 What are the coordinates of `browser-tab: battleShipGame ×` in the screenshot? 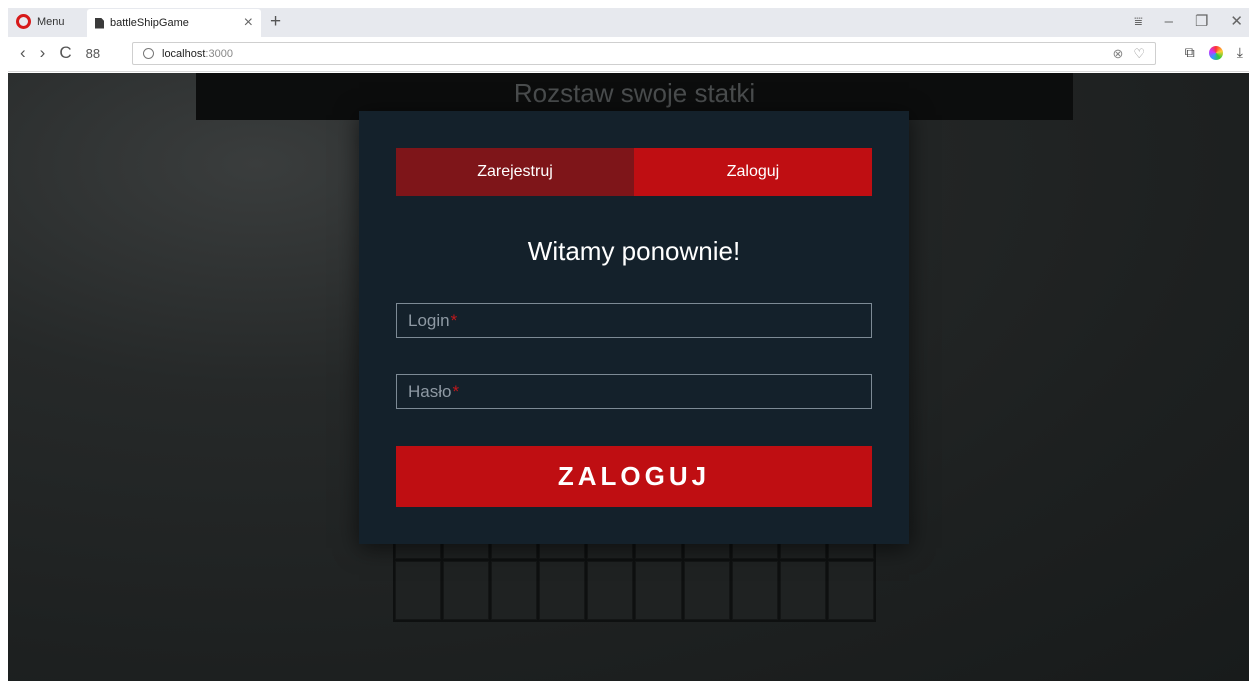 It's located at (174, 23).